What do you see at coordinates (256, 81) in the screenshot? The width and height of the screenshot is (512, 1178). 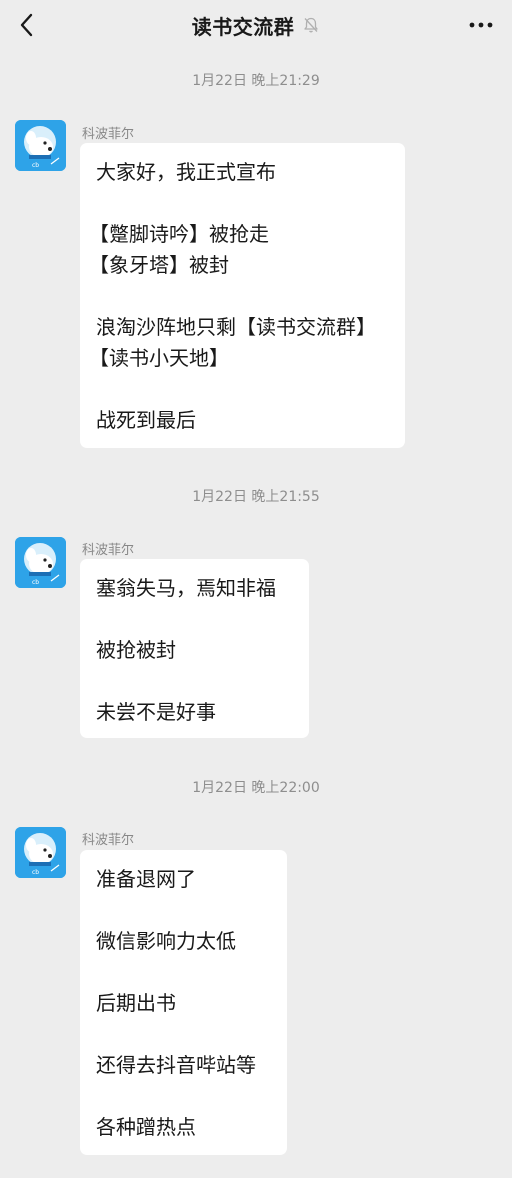 I see `message-timestamp: 1月22日 晚上21:29` at bounding box center [256, 81].